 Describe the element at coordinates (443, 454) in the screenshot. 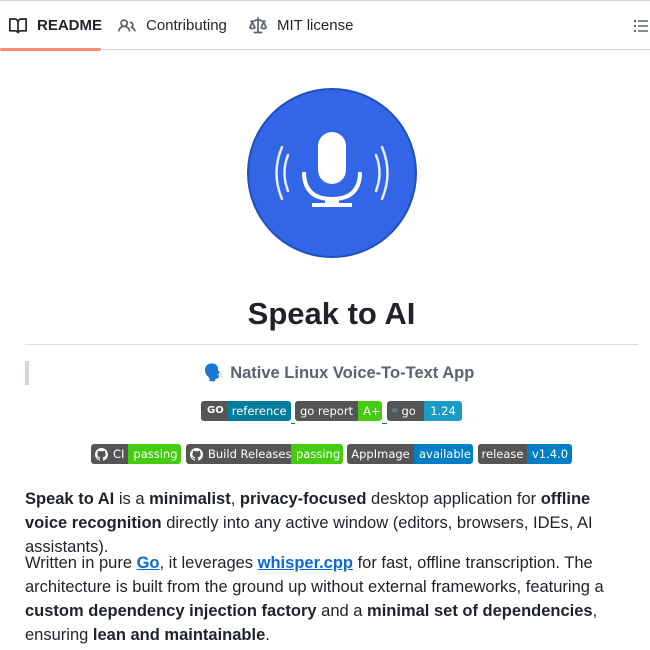

I see `badge-appimage-value: available` at that location.